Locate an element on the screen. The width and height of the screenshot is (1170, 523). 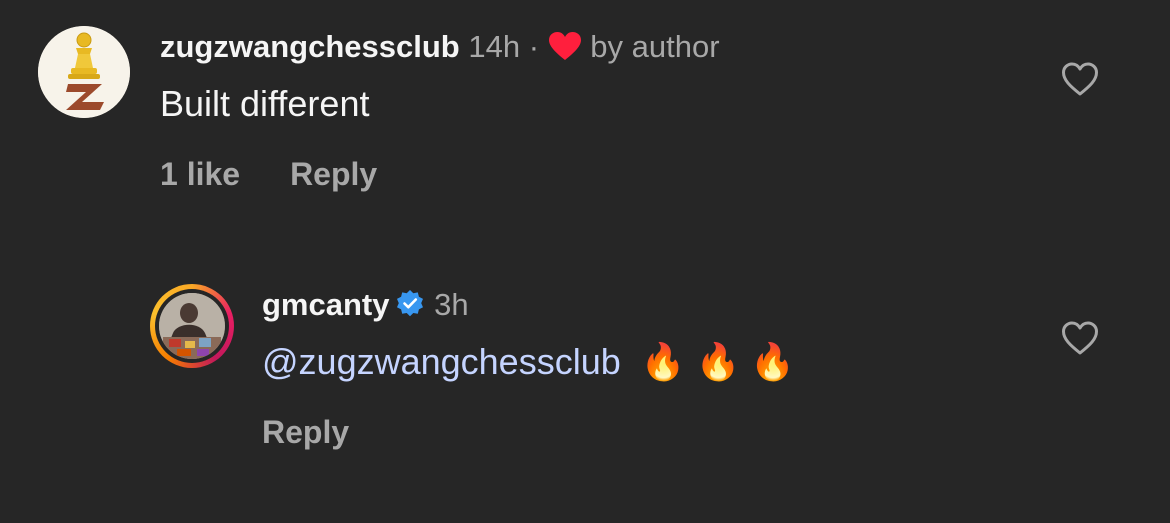
username: zugzwangchessclub is located at coordinates (310, 46).